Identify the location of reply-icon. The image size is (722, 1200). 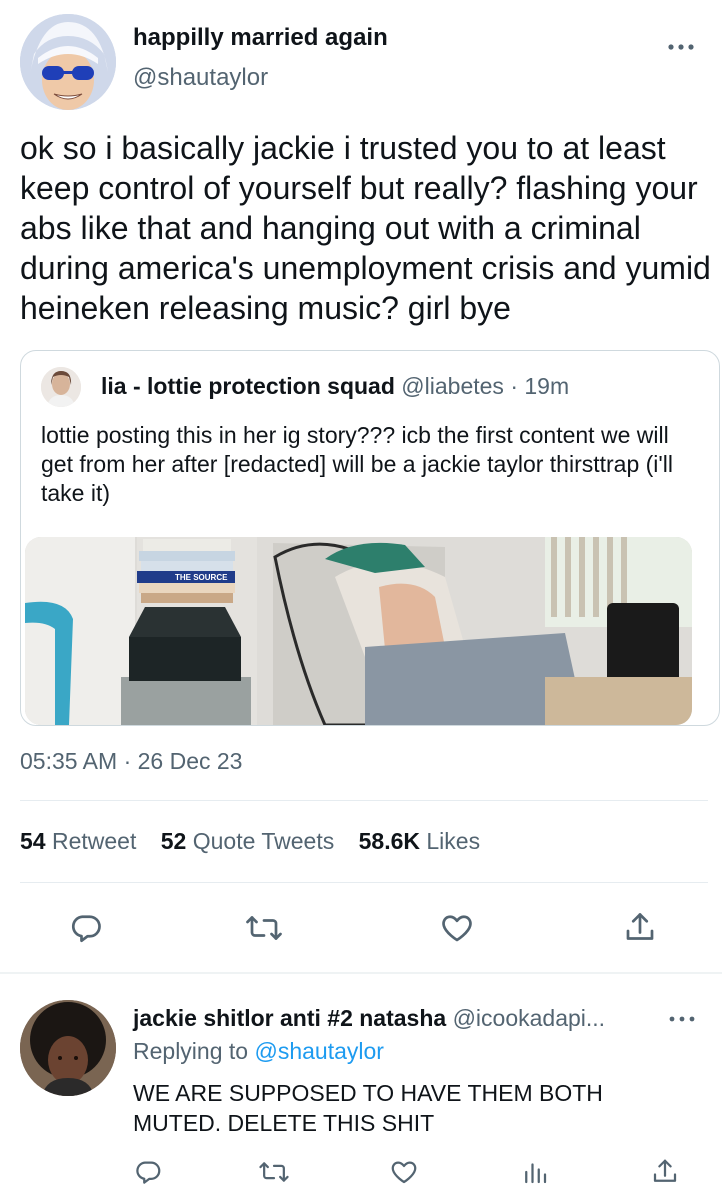
(86, 928).